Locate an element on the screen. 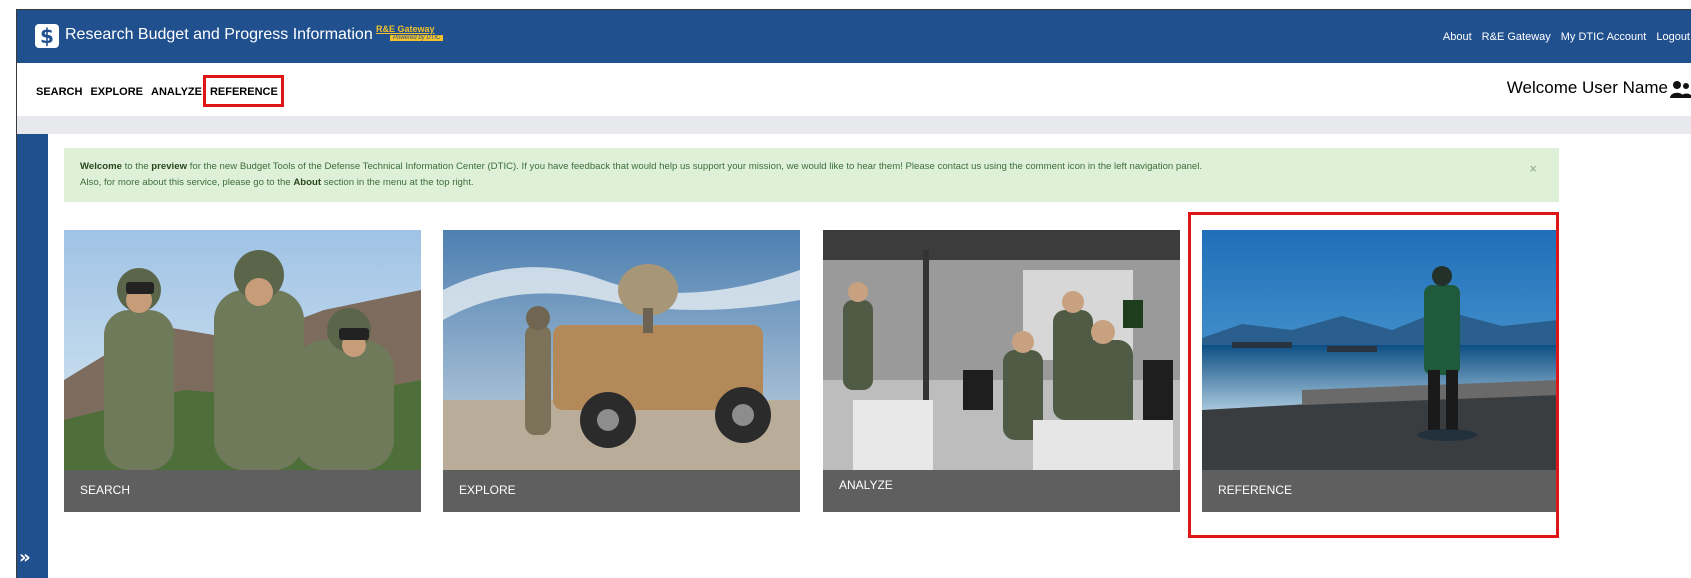 Image resolution: width=1691 pixels, height=578 pixels. expand-sidebar-icon: » is located at coordinates (25, 557).